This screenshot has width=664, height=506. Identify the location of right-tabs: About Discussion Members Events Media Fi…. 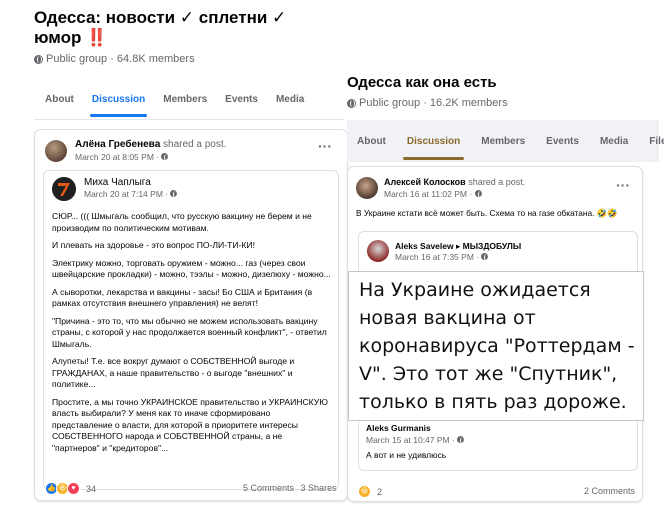
(510, 148).